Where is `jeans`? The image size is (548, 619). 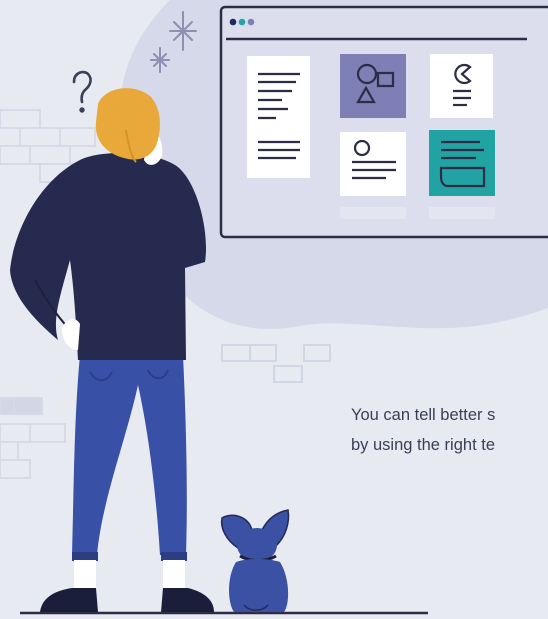
jeans is located at coordinates (129, 455).